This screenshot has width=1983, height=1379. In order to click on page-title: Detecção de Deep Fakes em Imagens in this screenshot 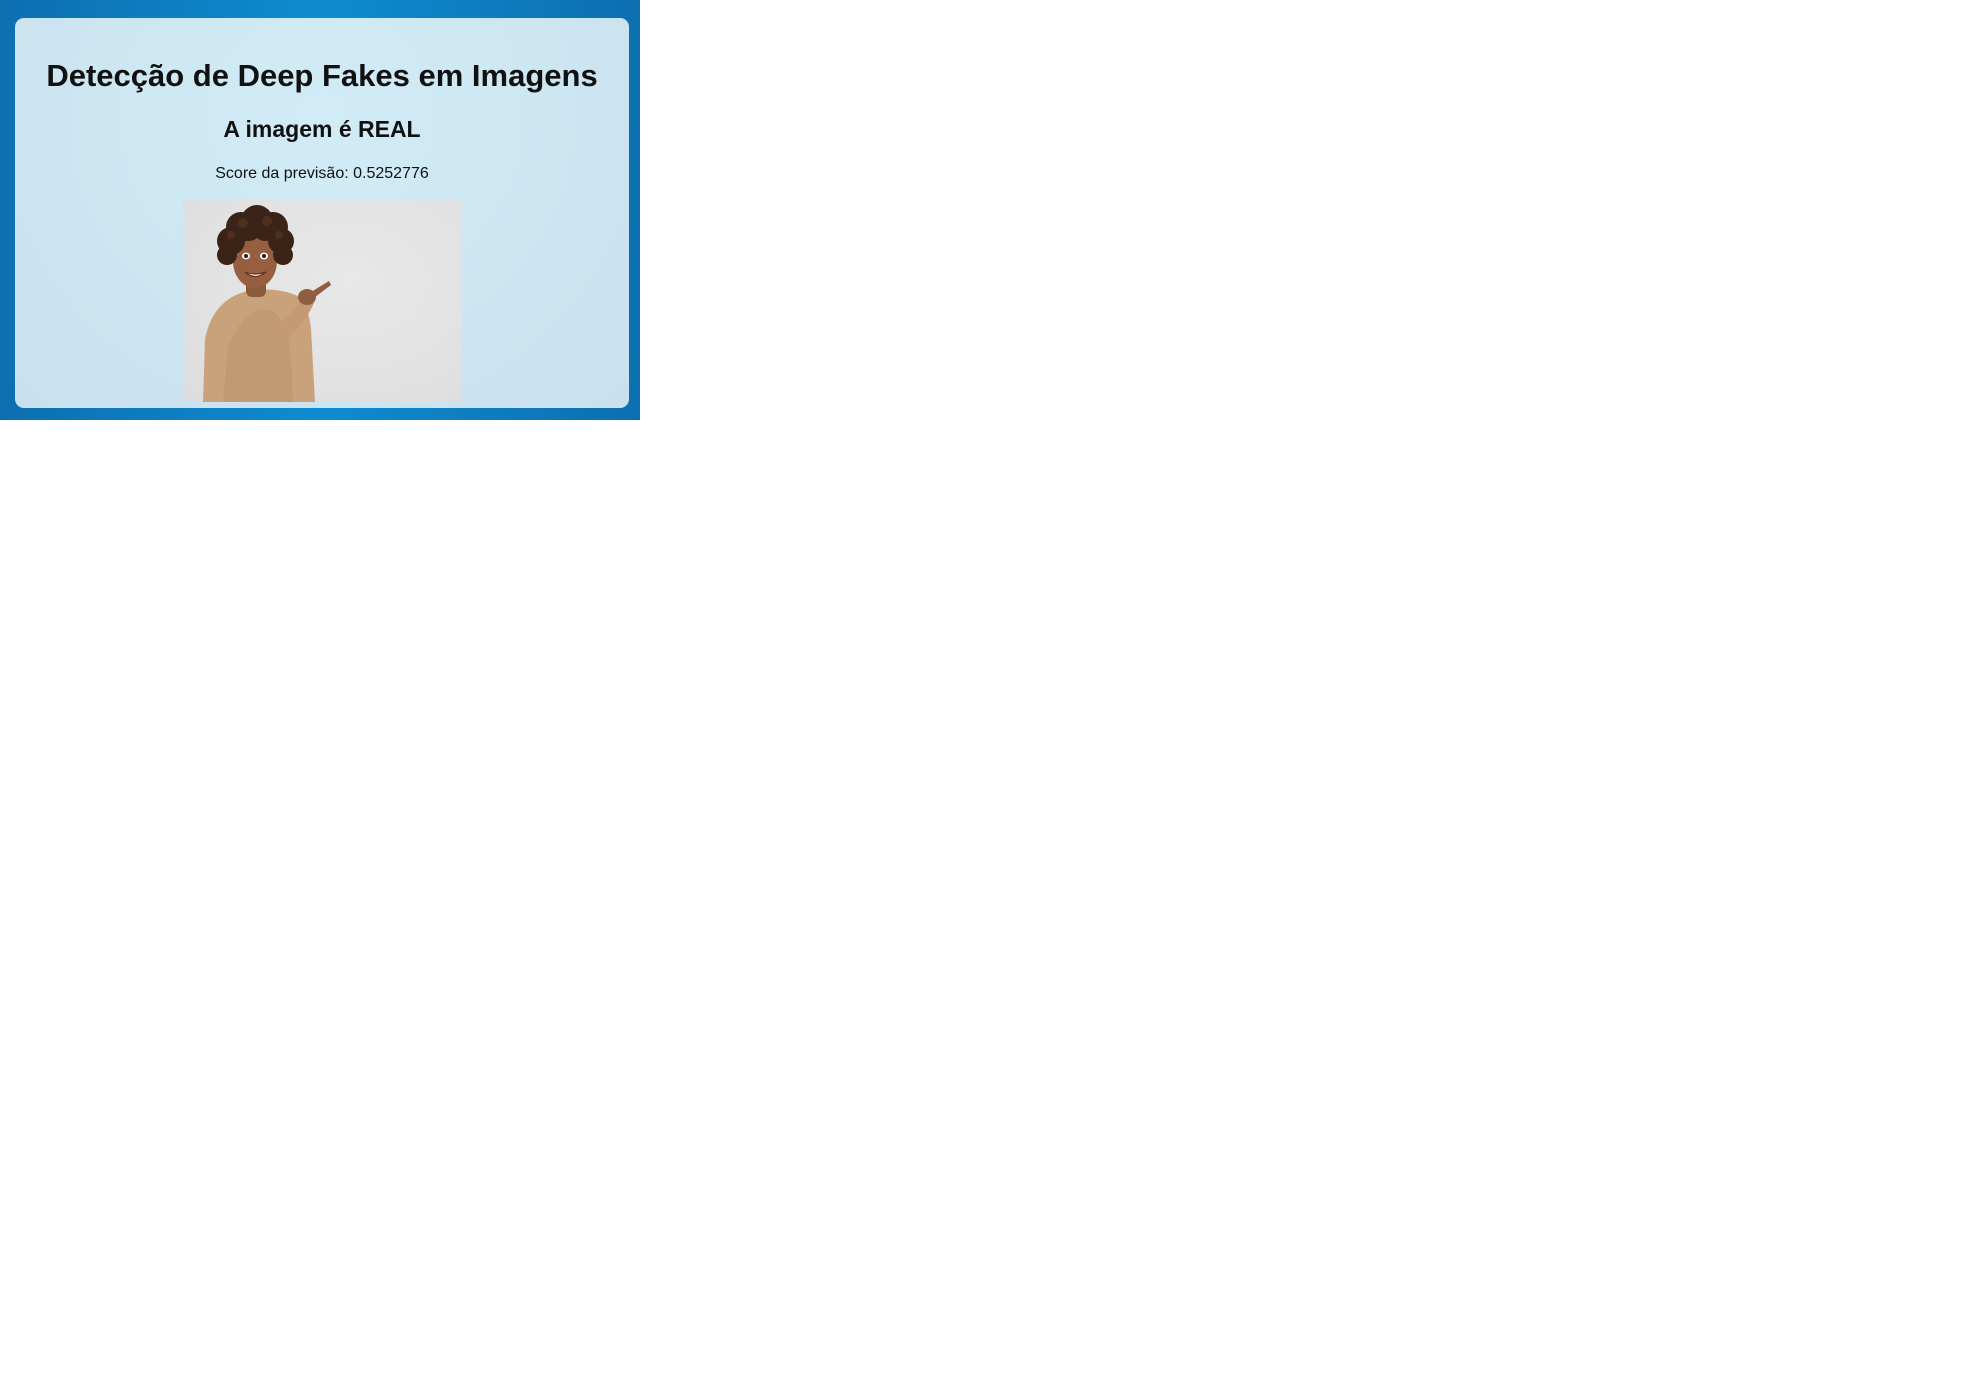, I will do `click(322, 75)`.